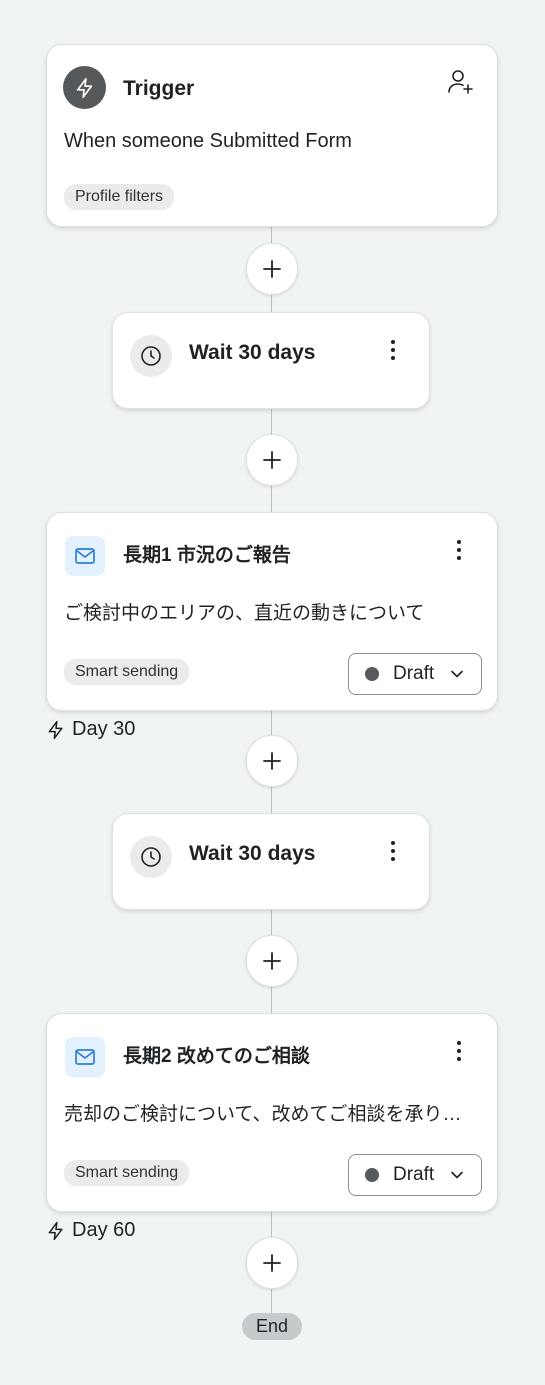 This screenshot has height=1385, width=545. Describe the element at coordinates (460, 82) in the screenshot. I see `add-person-icon` at that location.